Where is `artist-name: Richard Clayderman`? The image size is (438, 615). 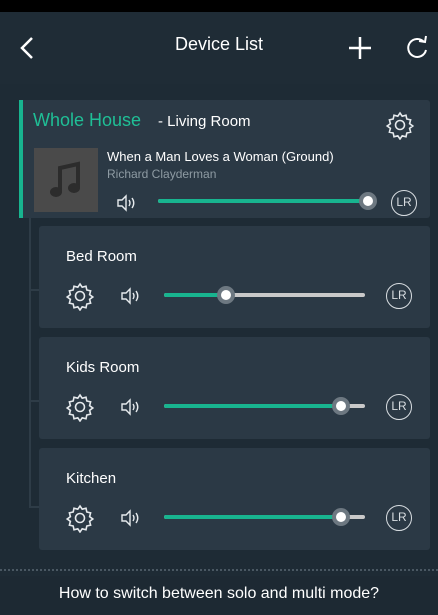
artist-name: Richard Clayderman is located at coordinates (162, 174).